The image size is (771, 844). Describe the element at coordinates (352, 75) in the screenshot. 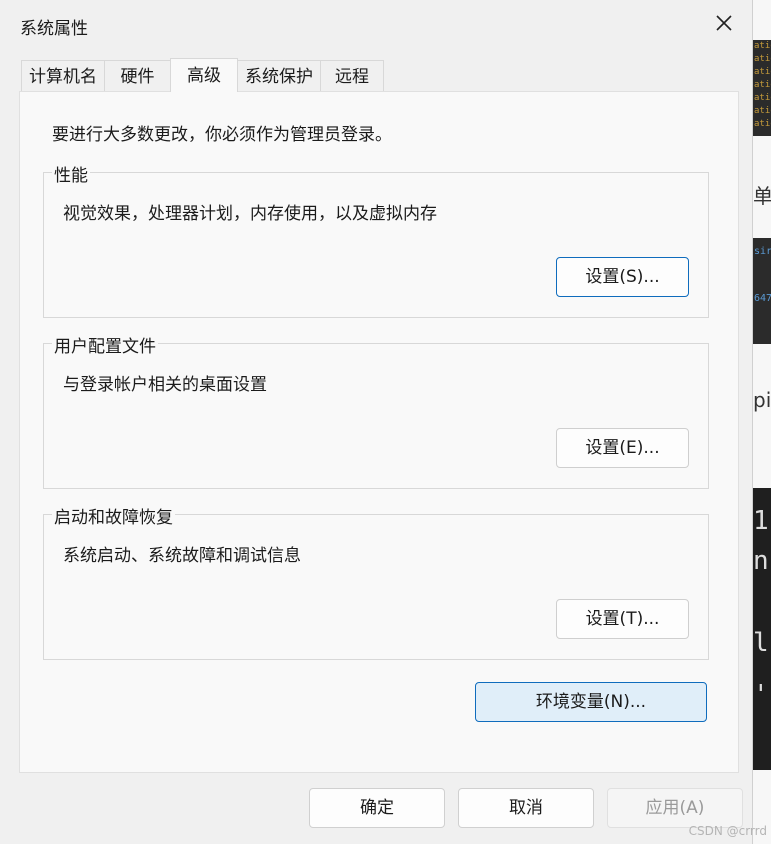

I see `tab-remote: 远程` at that location.